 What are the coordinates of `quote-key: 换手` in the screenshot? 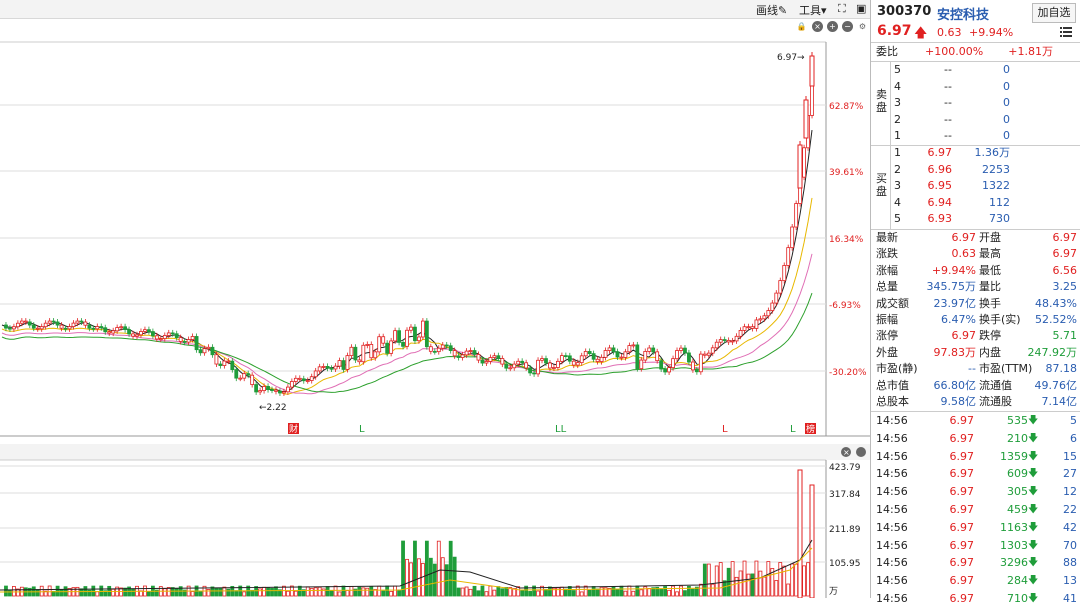 It's located at (990, 303).